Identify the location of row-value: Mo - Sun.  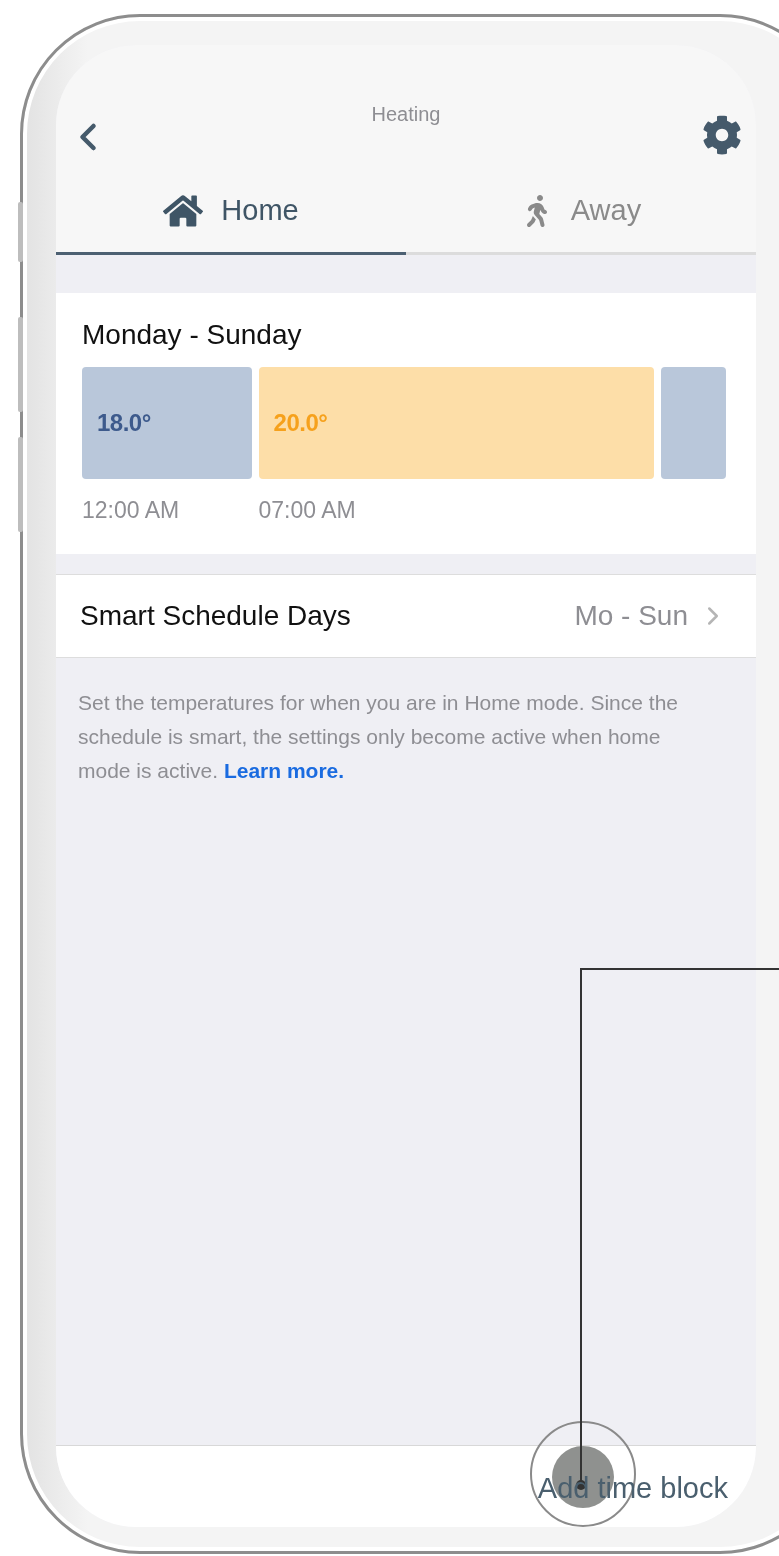
(631, 616).